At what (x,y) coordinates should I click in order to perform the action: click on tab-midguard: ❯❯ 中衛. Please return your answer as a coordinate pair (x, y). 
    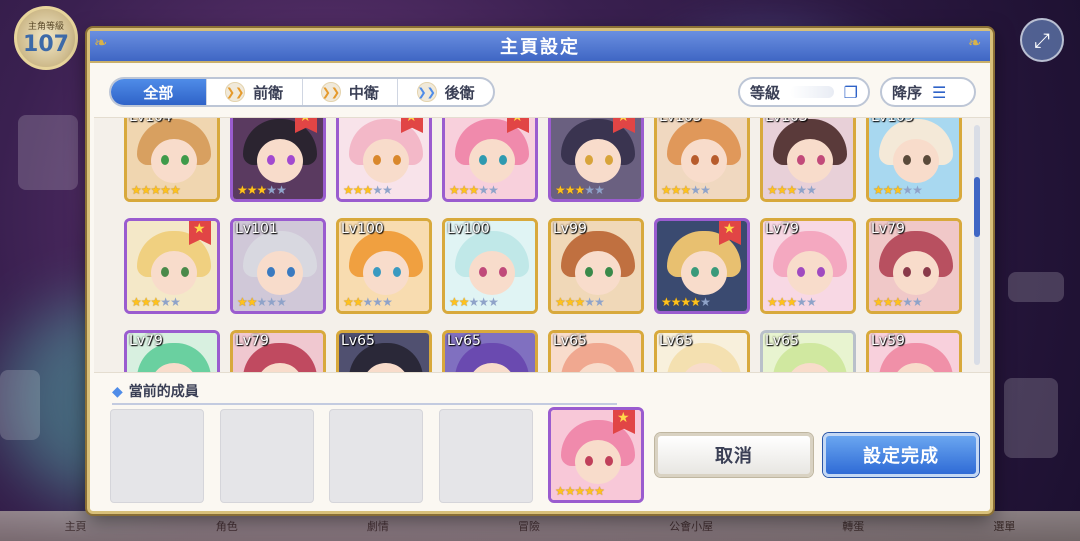
    Looking at the image, I should click on (351, 92).